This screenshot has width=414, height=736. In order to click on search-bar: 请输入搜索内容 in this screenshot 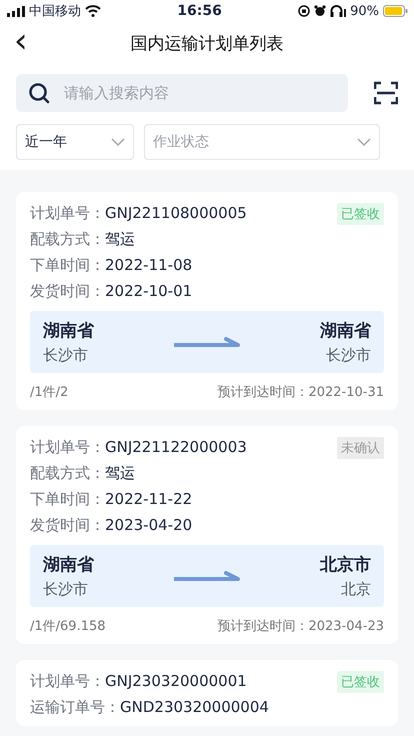, I will do `click(182, 93)`.